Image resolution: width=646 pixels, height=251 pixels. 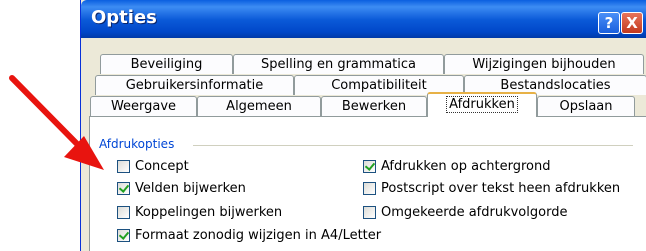 I want to click on tab-afdrukken-label: Afdrukken, so click(x=482, y=104).